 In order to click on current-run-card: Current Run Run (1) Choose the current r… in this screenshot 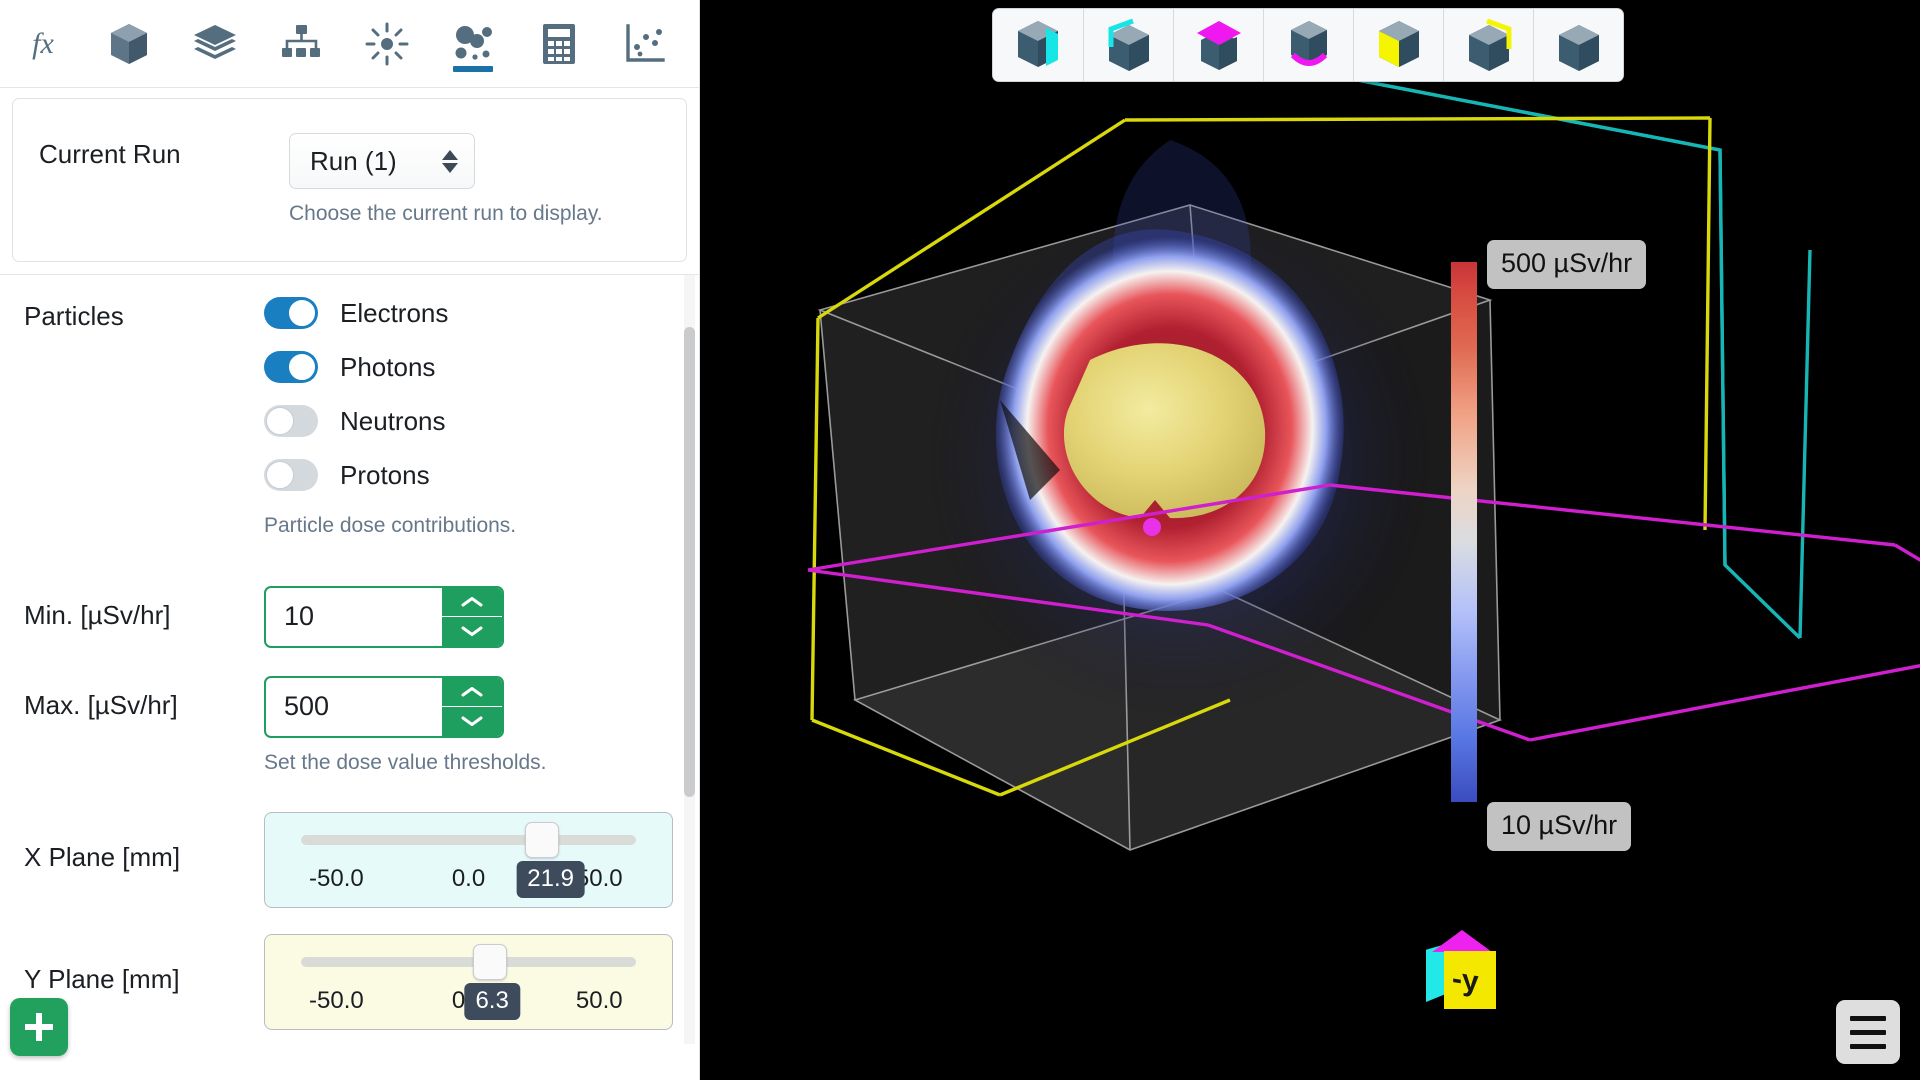, I will do `click(349, 180)`.